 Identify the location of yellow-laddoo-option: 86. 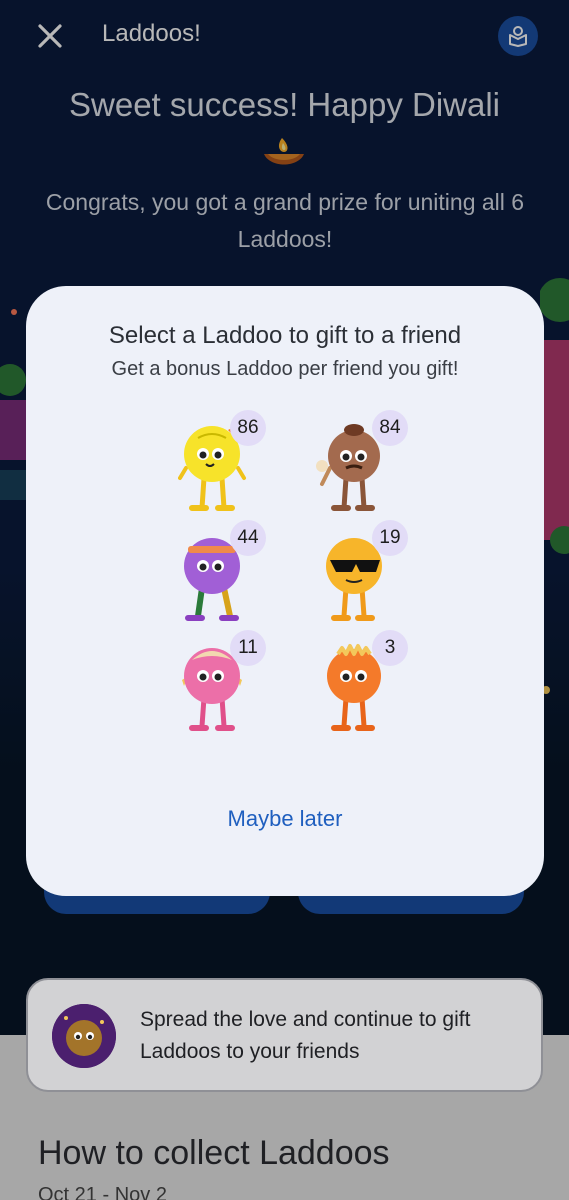
(222, 468).